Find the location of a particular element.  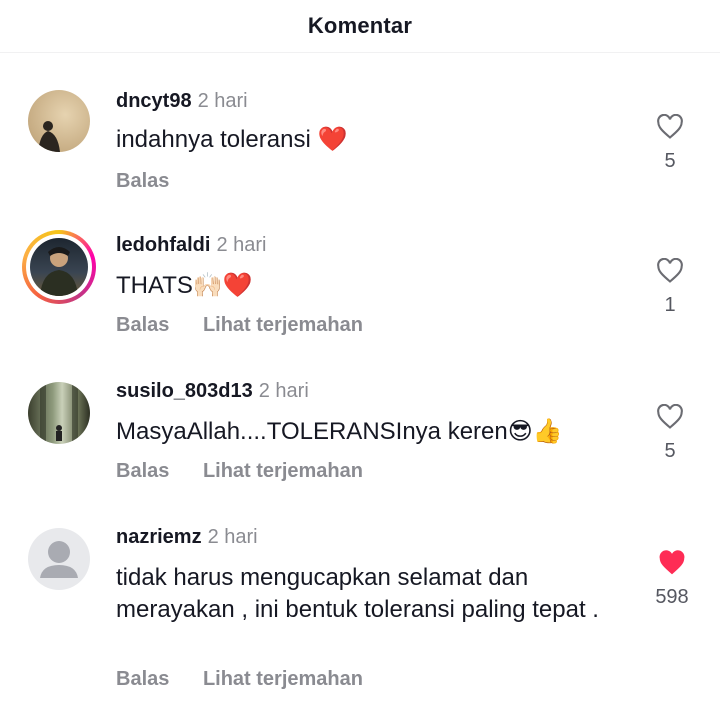

comment-text: indahnya toleransi ❤️ is located at coordinates (356, 140).